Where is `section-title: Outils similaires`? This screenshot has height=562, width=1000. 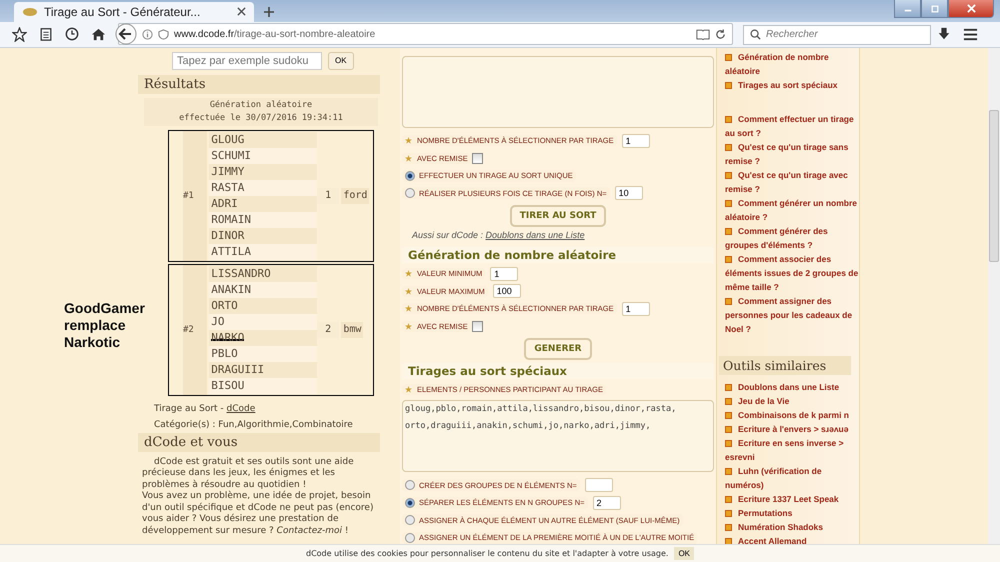
section-title: Outils similaires is located at coordinates (785, 365).